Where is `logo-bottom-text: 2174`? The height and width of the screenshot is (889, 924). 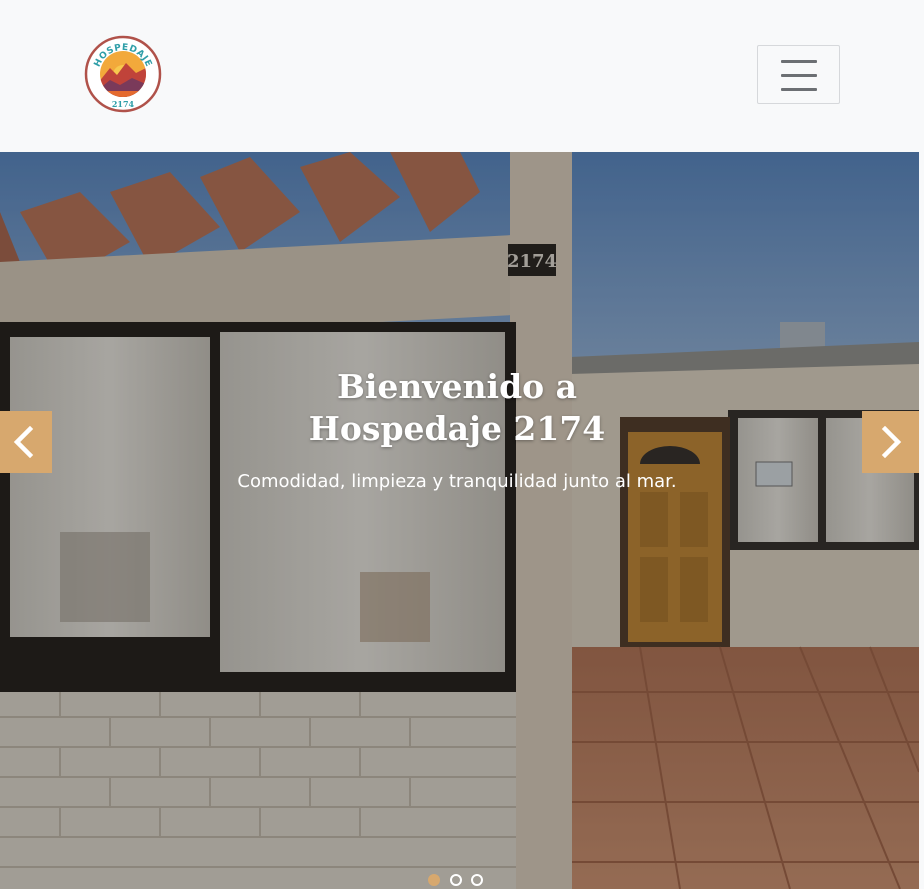 logo-bottom-text: 2174 is located at coordinates (123, 104).